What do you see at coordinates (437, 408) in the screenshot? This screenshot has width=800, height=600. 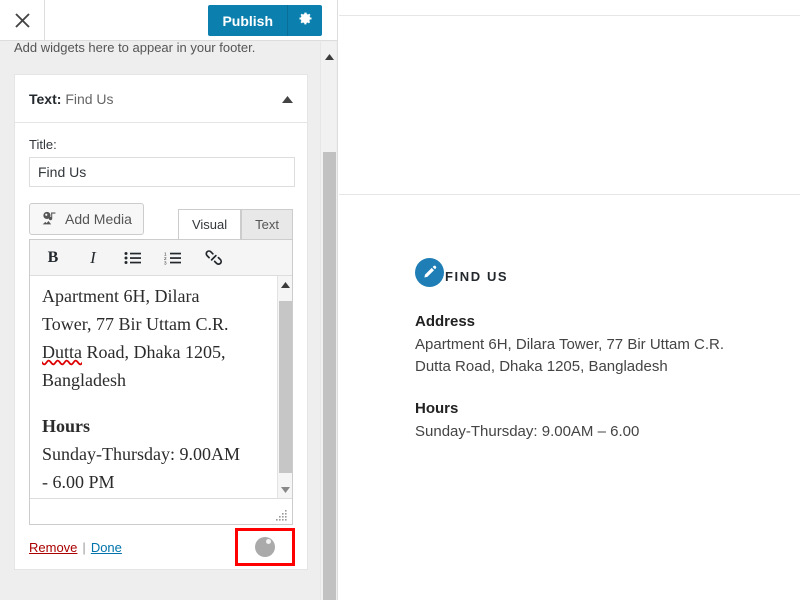 I see `preview-hours-heading: Hours` at bounding box center [437, 408].